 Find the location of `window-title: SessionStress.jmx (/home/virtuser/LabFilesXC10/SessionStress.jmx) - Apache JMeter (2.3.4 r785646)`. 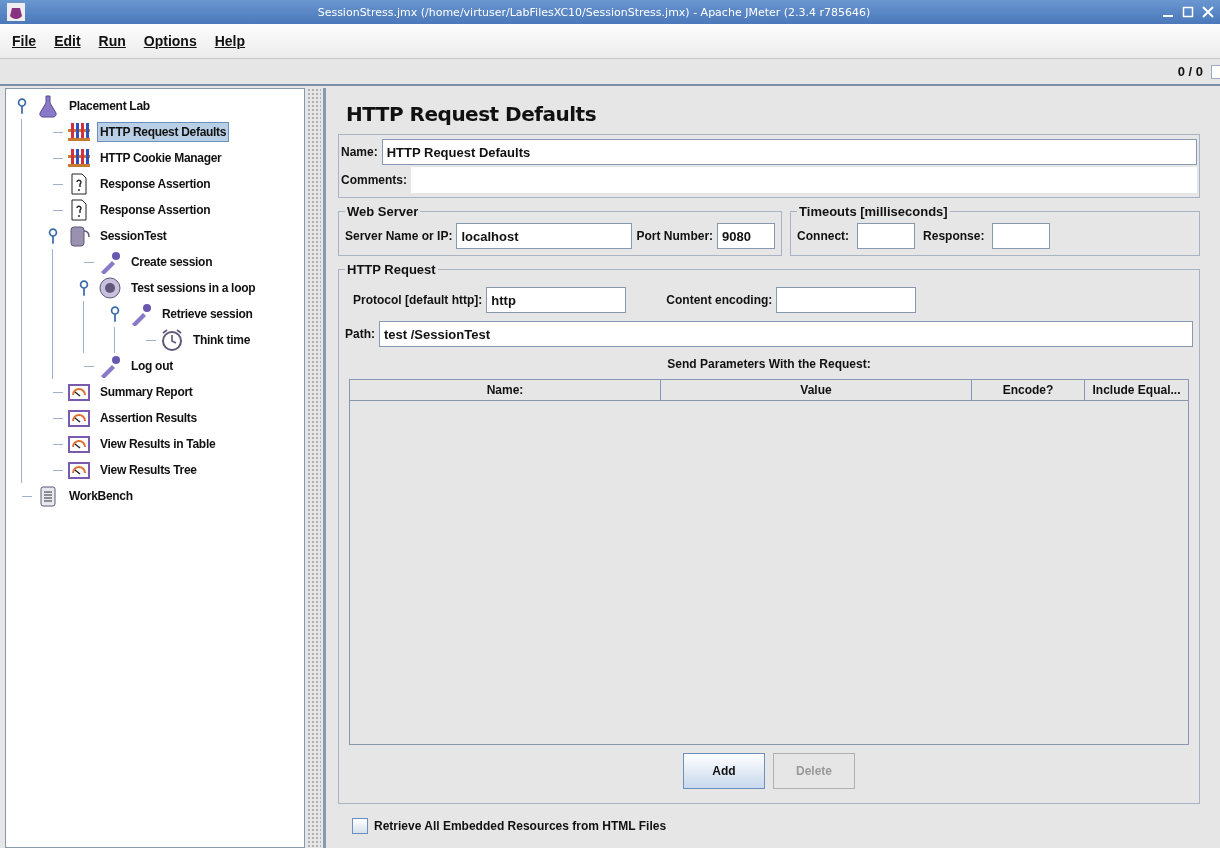

window-title: SessionStress.jmx (/home/virtuser/LabFilesXC10/SessionStress.jmx) - Apache JMeter (2.3.4 r785646) is located at coordinates (594, 12).